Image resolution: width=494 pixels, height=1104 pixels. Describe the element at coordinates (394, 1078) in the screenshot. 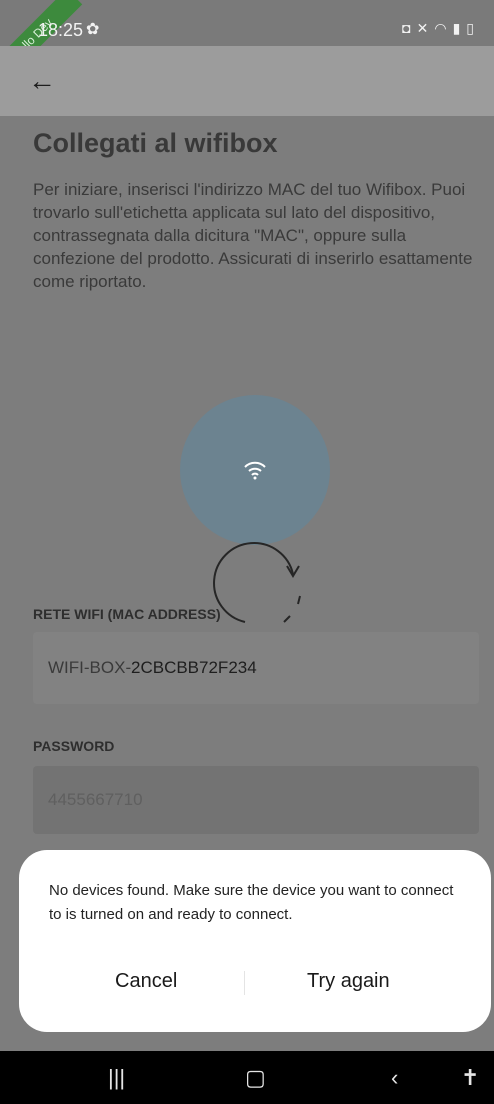

I see `back-icon: ‹` at that location.